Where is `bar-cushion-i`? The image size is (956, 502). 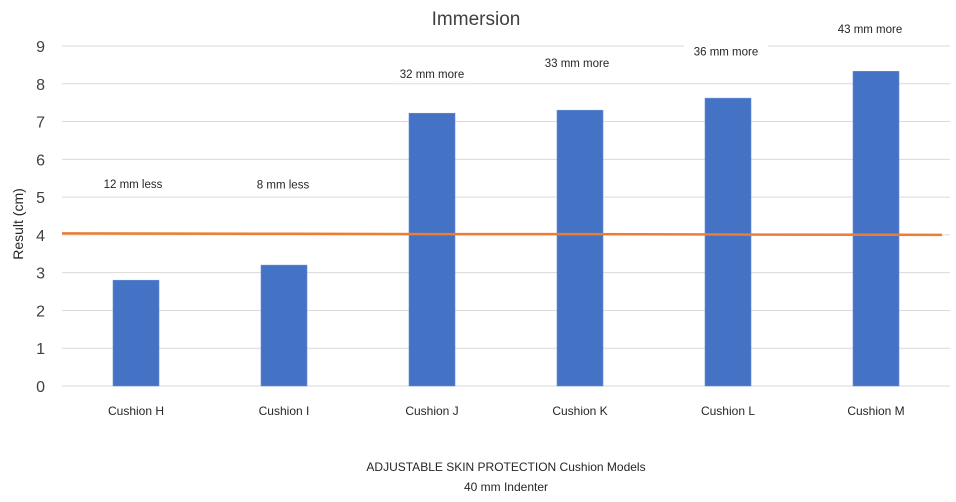
bar-cushion-i is located at coordinates (284, 325).